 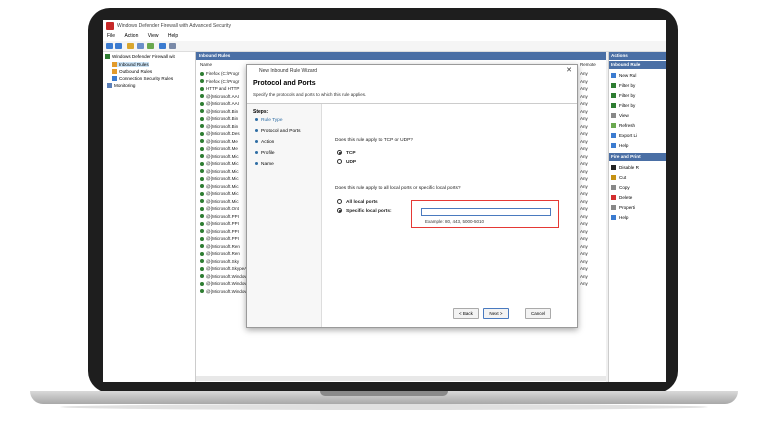 What do you see at coordinates (131, 36) in the screenshot?
I see `menu-action: Action` at bounding box center [131, 36].